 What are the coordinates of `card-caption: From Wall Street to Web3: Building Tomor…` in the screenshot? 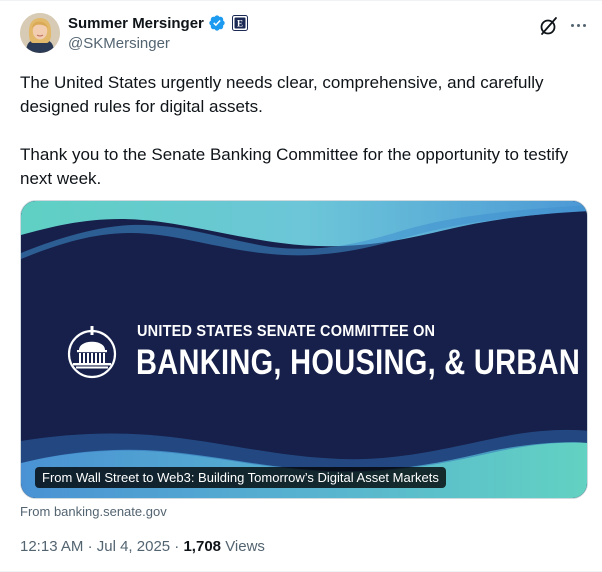 It's located at (240, 477).